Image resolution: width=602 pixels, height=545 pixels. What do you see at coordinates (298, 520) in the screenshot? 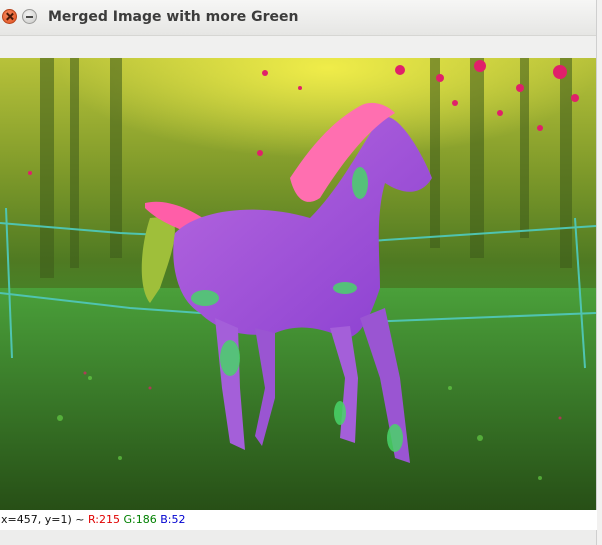
I see `status-bar: x=457, y=1) ~ R:215 G:186 B:52` at bounding box center [298, 520].